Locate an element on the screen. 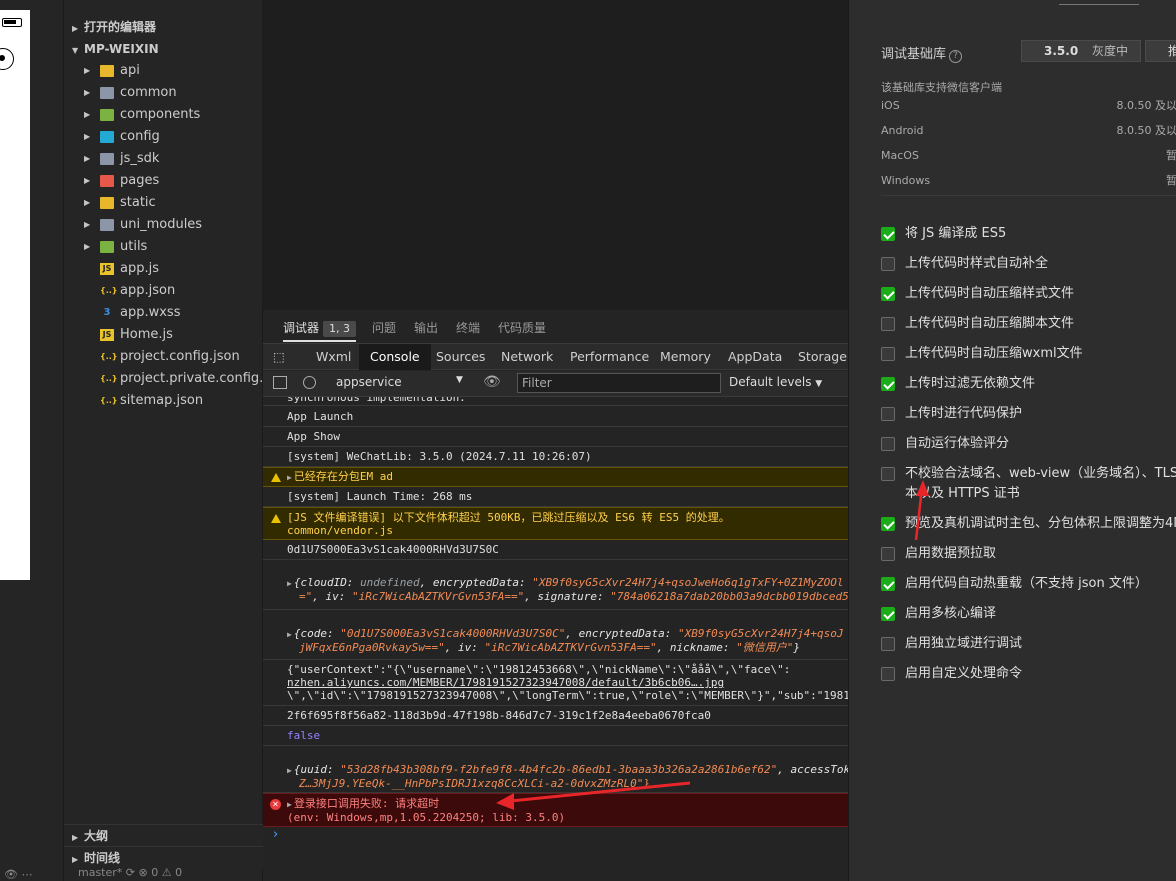  folder-item: ▶ pages is located at coordinates (163, 181).